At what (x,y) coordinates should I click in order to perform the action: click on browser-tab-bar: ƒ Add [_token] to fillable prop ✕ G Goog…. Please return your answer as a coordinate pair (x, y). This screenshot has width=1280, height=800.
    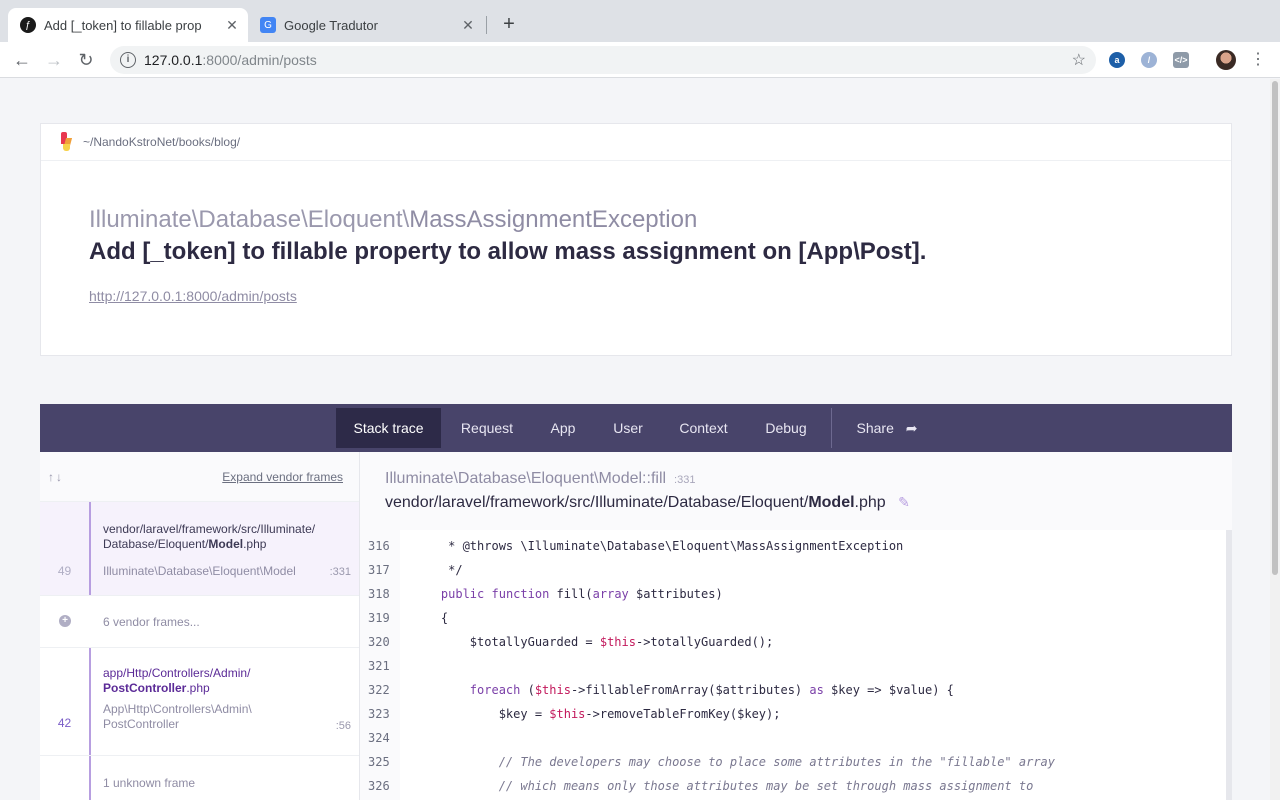
    Looking at the image, I should click on (640, 21).